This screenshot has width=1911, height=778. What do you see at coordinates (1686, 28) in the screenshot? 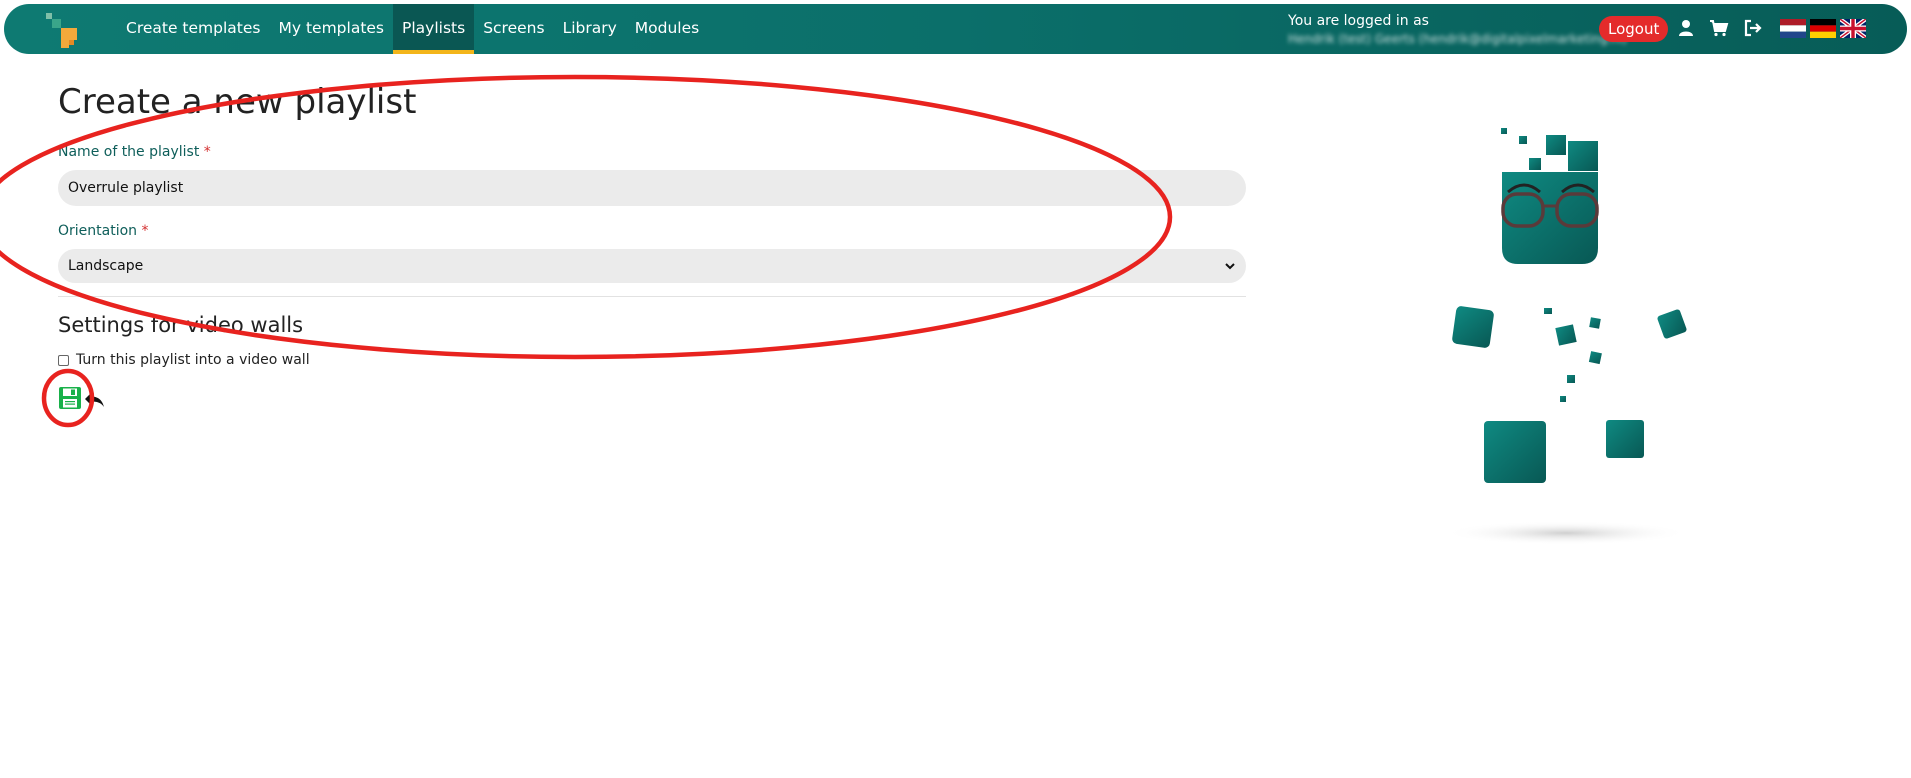
I see `user-icon` at bounding box center [1686, 28].